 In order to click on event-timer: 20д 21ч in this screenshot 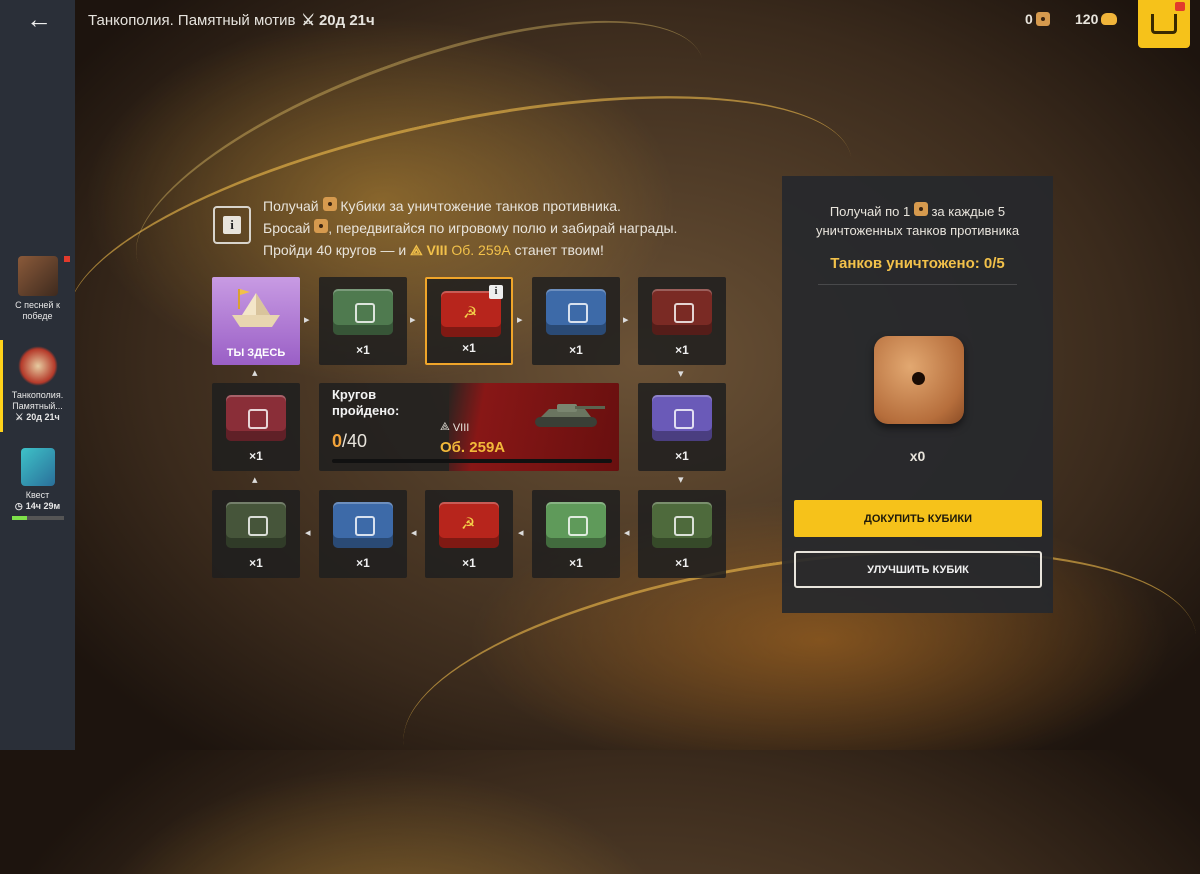, I will do `click(346, 20)`.